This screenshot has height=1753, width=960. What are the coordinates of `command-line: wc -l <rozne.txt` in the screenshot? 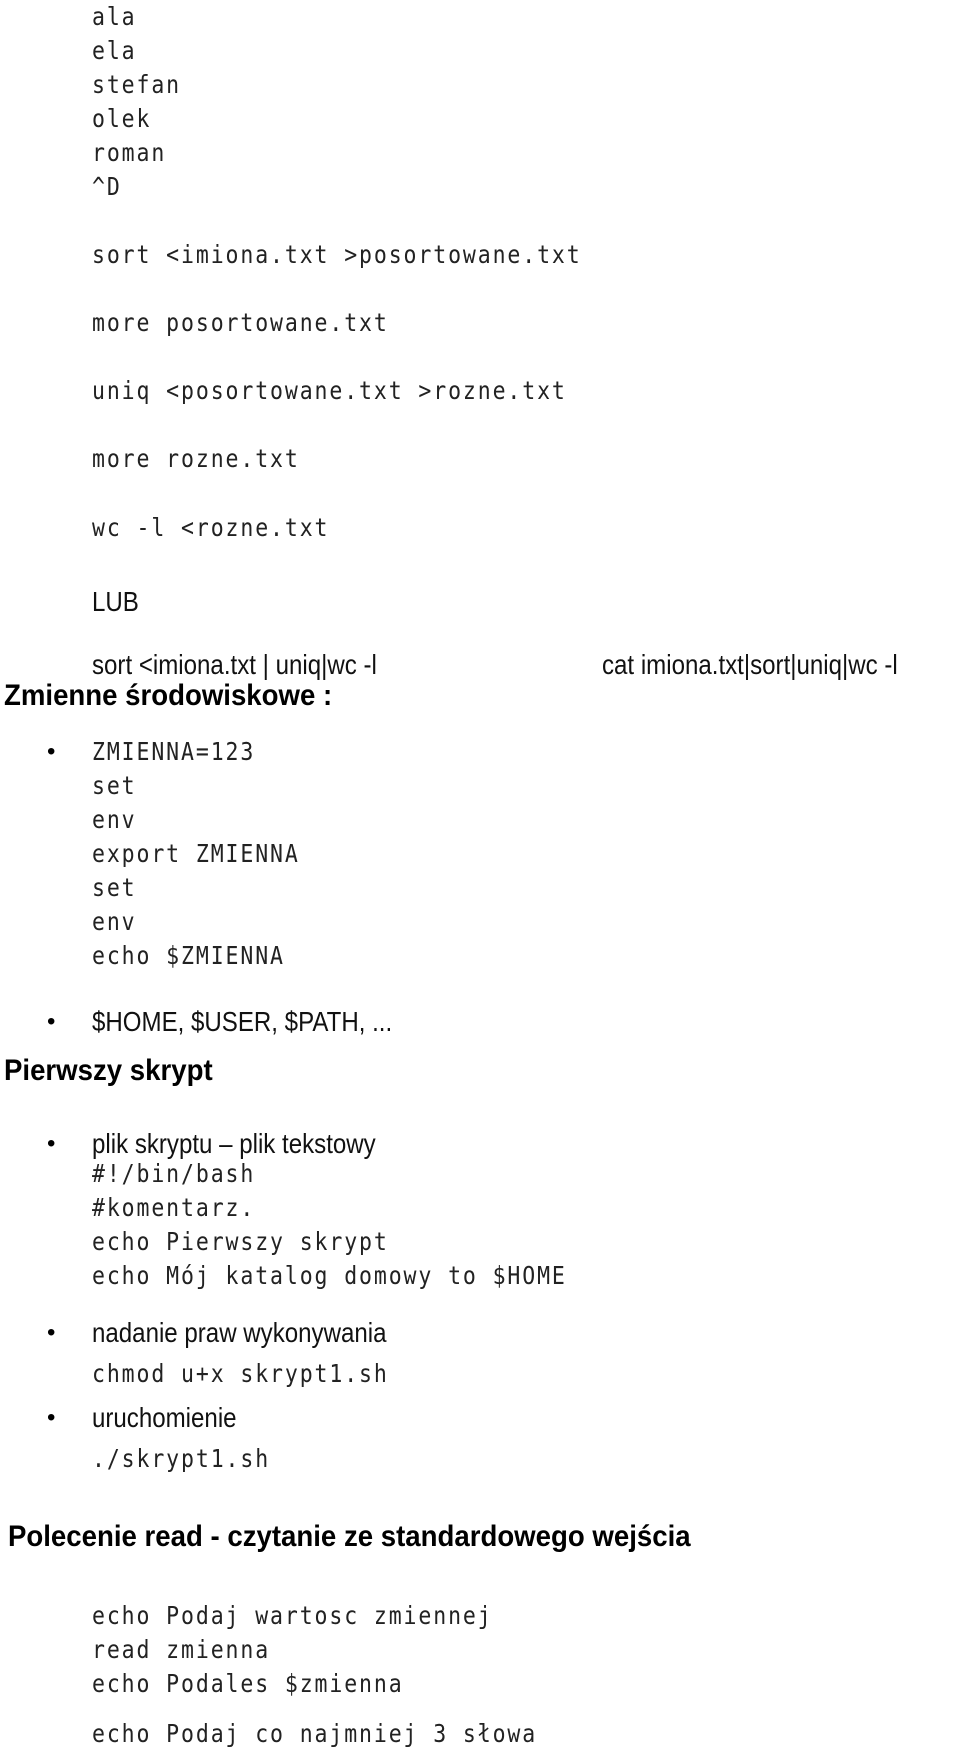 It's located at (211, 527).